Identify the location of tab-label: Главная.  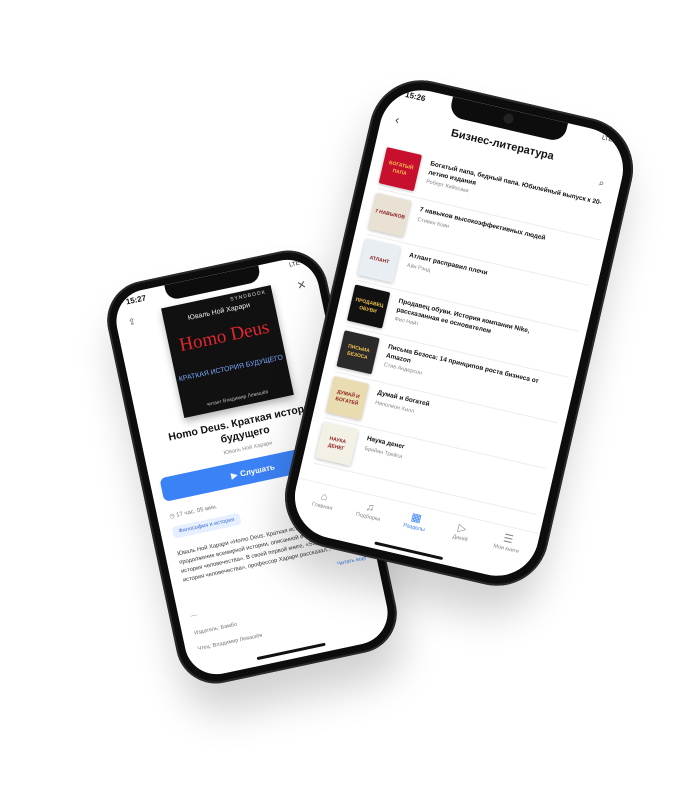
(322, 506).